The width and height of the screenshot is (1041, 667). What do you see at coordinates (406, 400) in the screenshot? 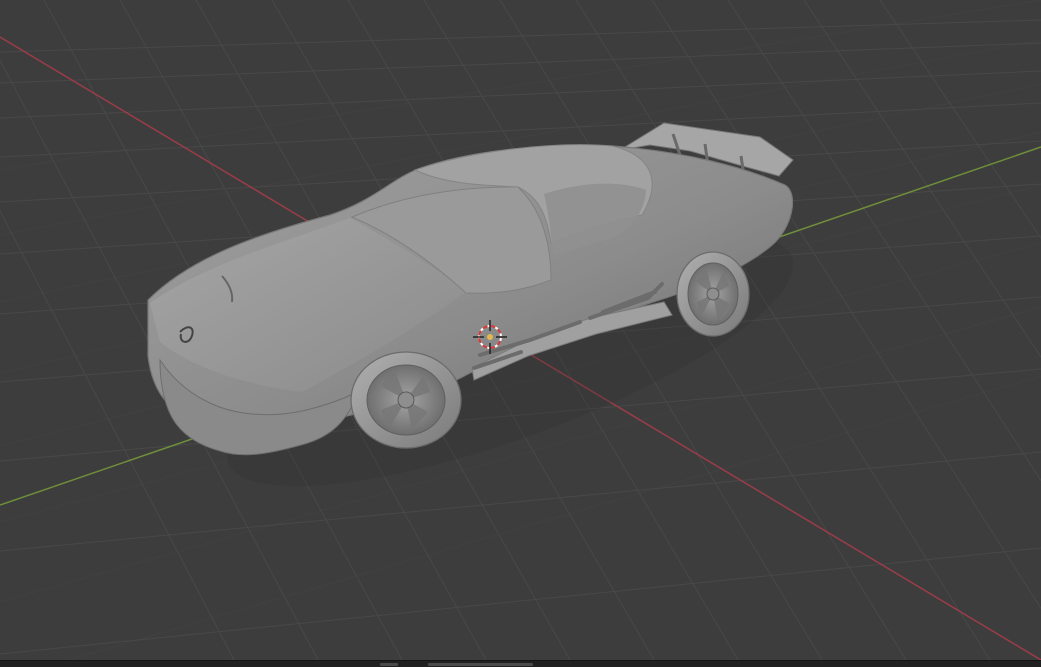
I see `front-wheel` at bounding box center [406, 400].